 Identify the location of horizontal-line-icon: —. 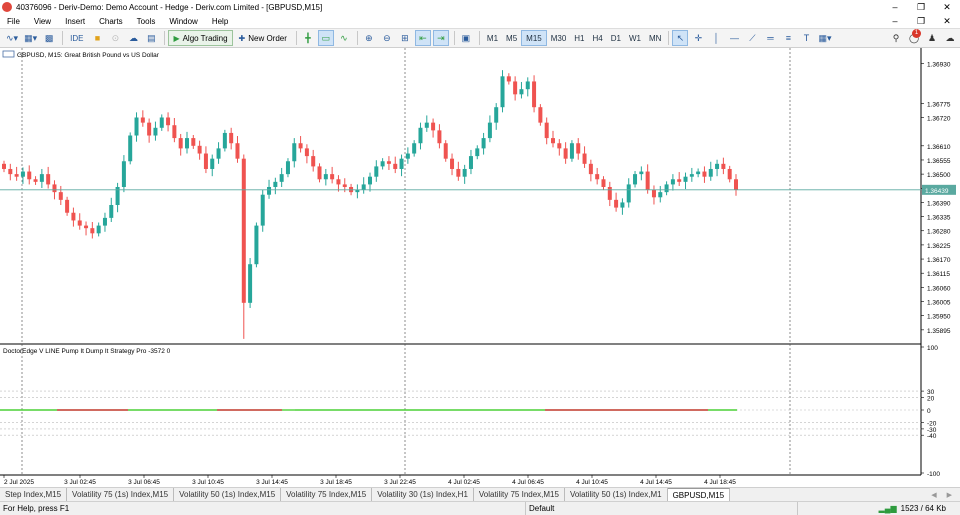
(734, 38).